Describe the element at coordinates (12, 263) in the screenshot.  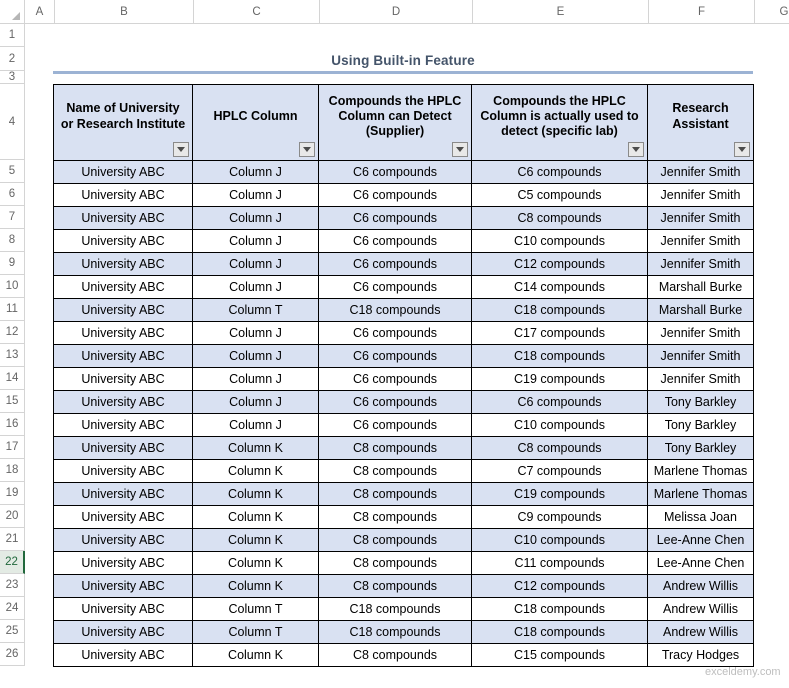
I see `row-header-9: 9` at that location.